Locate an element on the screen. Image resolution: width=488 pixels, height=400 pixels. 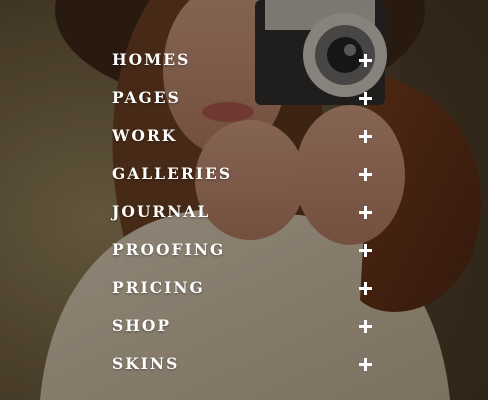
menu-item-label: PRICING is located at coordinates (158, 287).